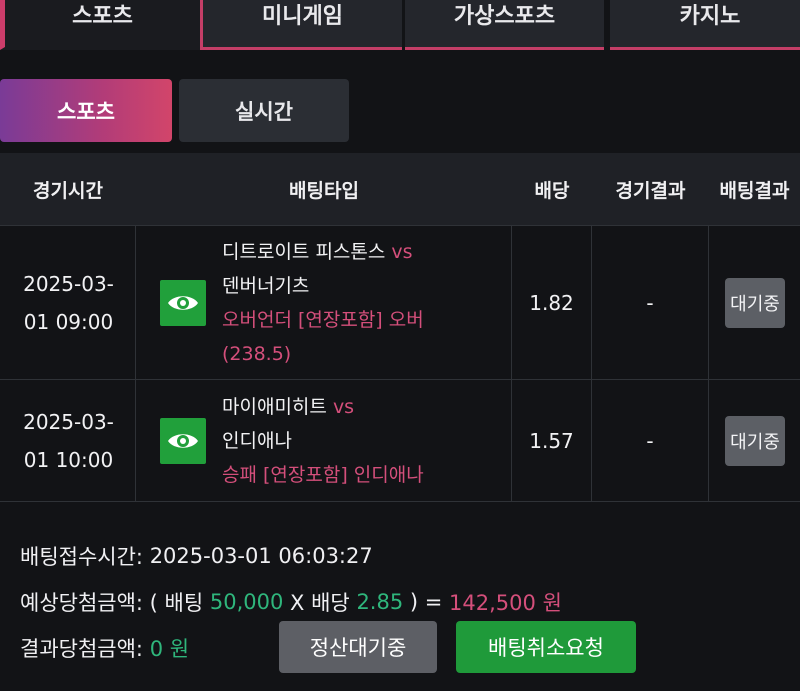  What do you see at coordinates (552, 440) in the screenshot?
I see `odds-value: 1.57` at bounding box center [552, 440].